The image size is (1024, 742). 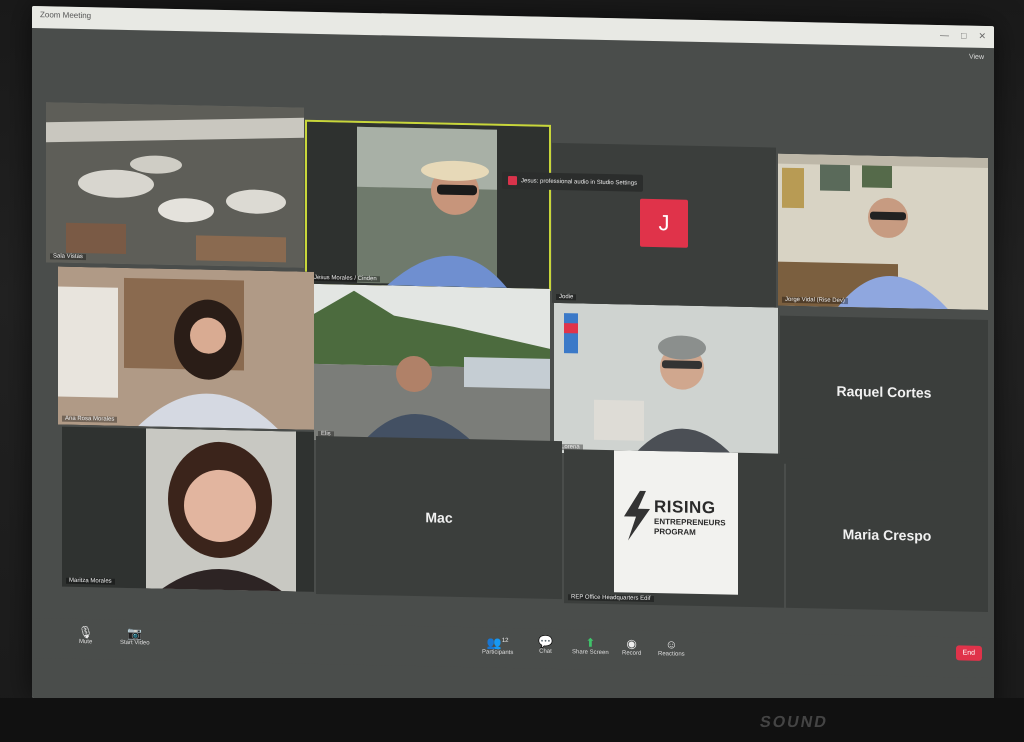 I want to click on window-controls: — □ ✕, so click(x=963, y=36).